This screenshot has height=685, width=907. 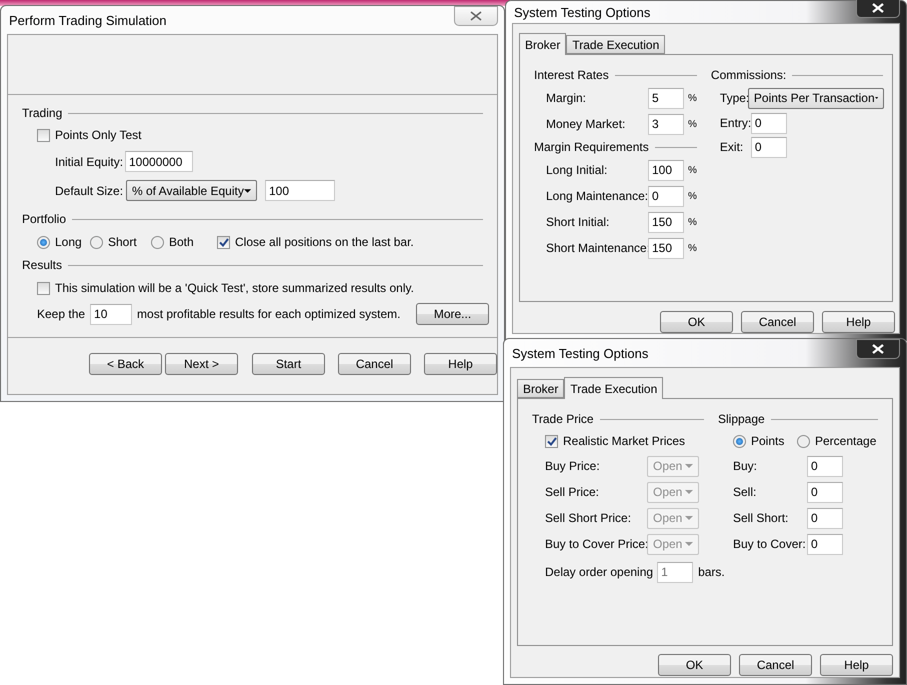 What do you see at coordinates (588, 518) in the screenshot?
I see `field-label: Sell Short Price:` at bounding box center [588, 518].